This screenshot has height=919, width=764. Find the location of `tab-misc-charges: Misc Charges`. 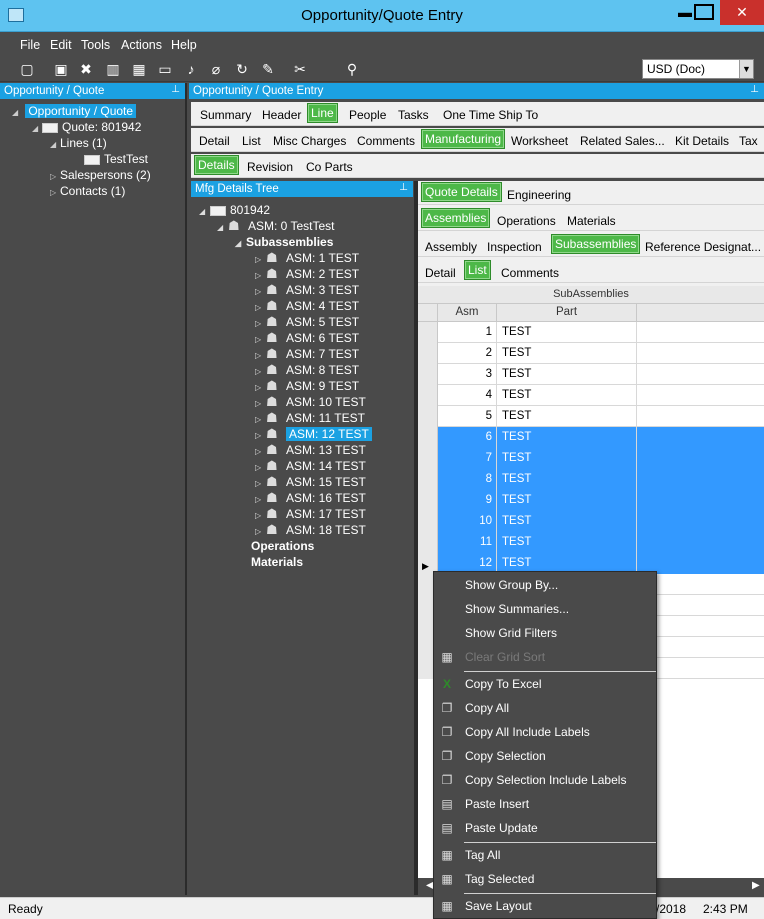

tab-misc-charges: Misc Charges is located at coordinates (309, 141).